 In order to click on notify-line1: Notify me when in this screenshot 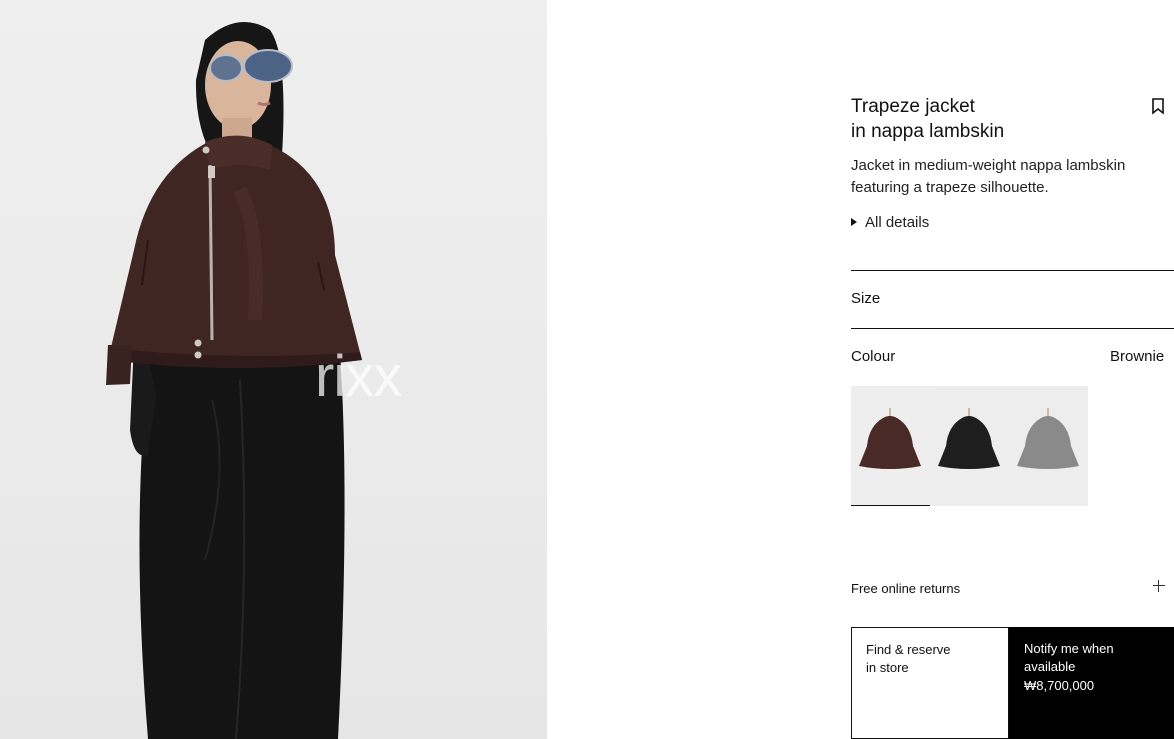, I will do `click(1069, 648)`.